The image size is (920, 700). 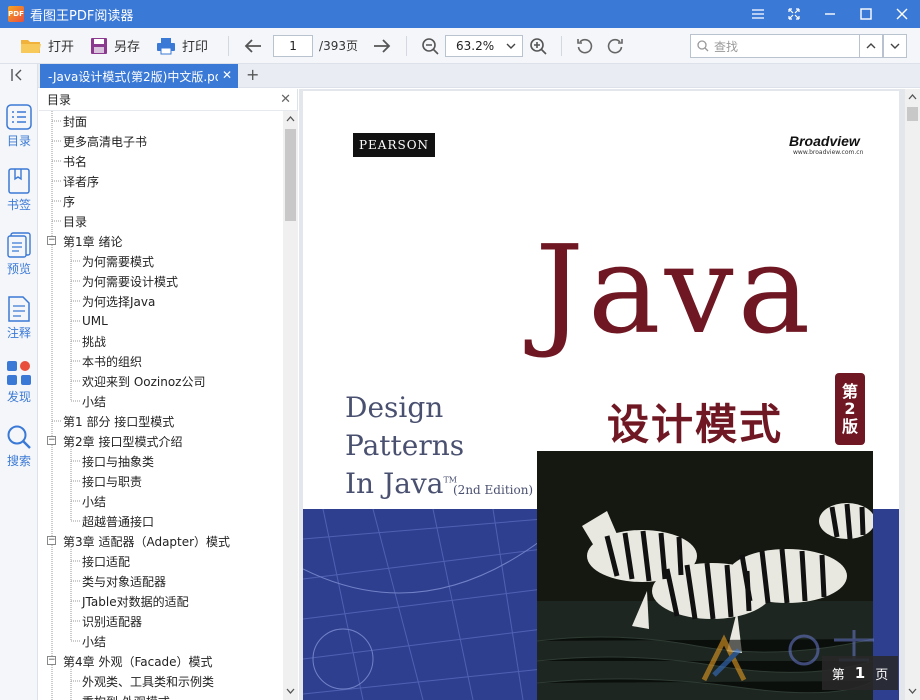 What do you see at coordinates (382, 46) in the screenshot?
I see `next-page-button` at bounding box center [382, 46].